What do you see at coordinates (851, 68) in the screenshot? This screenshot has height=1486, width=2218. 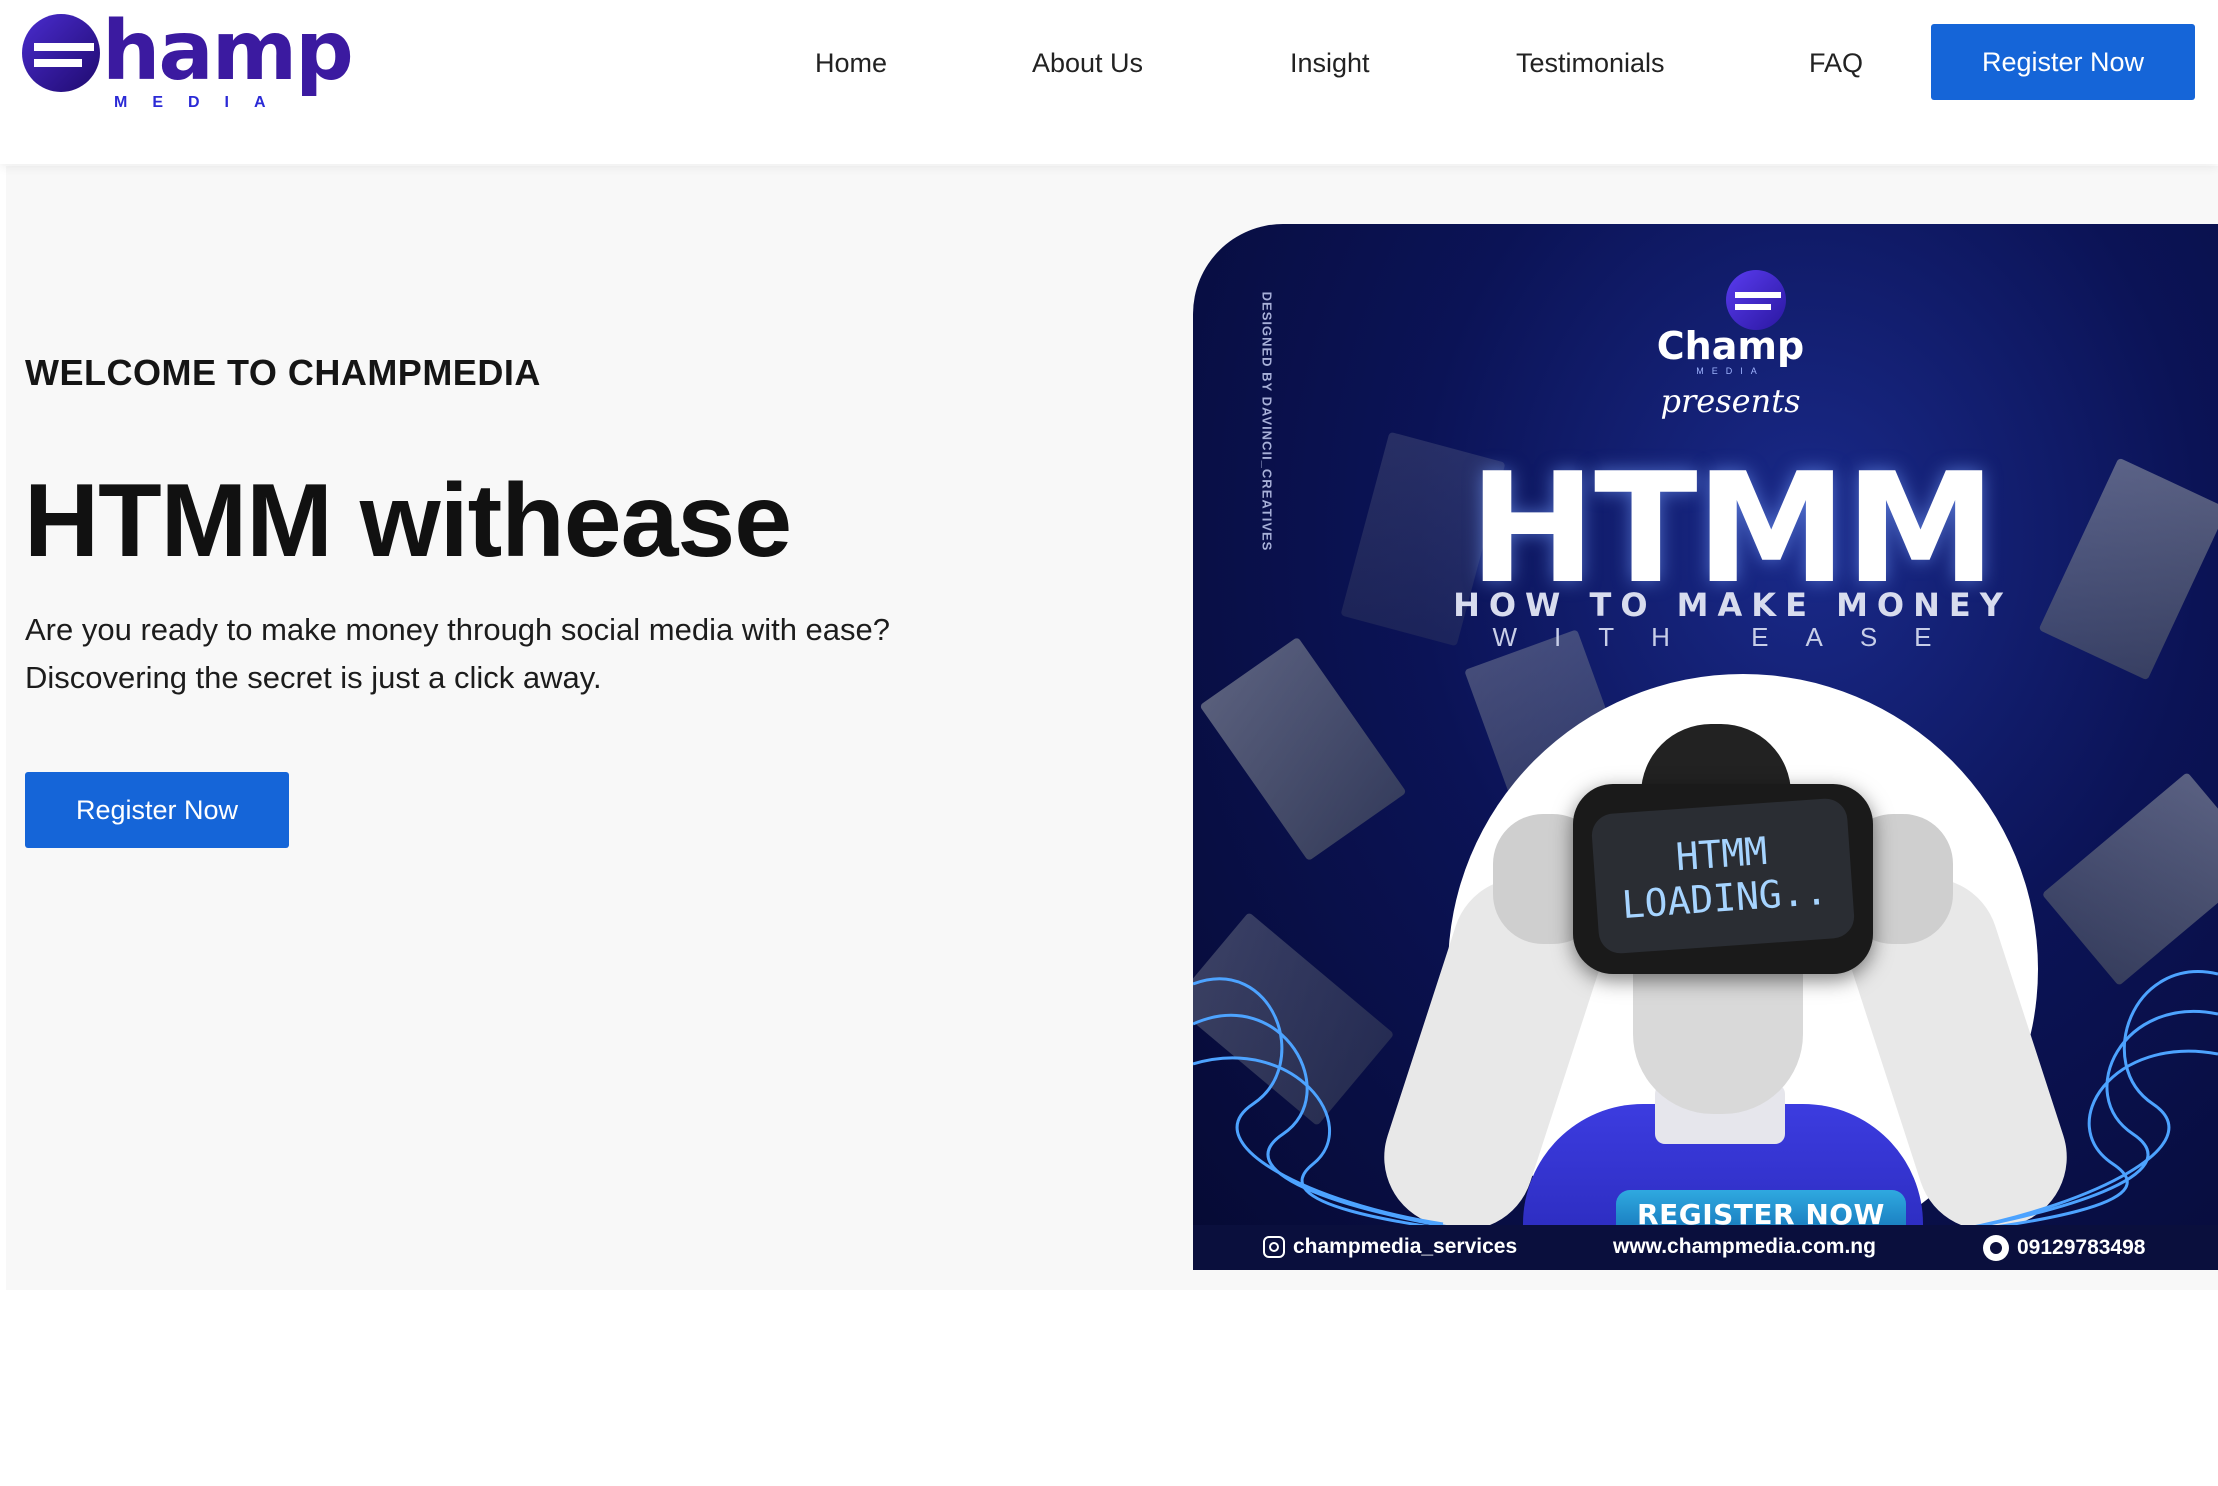 I see `nav-home: Home` at bounding box center [851, 68].